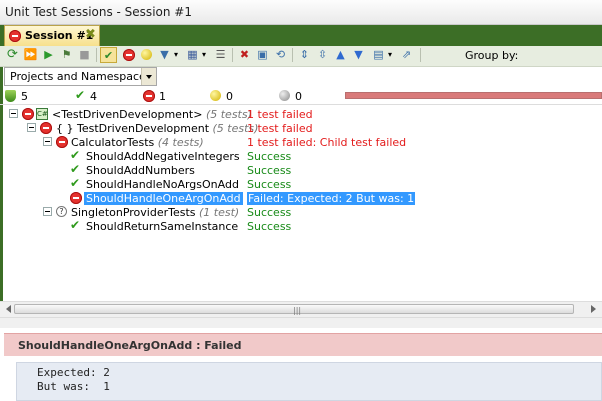 The width and height of the screenshot is (602, 401). What do you see at coordinates (309, 381) in the screenshot?
I see `details-output: Expected: 2 But was: 1` at bounding box center [309, 381].